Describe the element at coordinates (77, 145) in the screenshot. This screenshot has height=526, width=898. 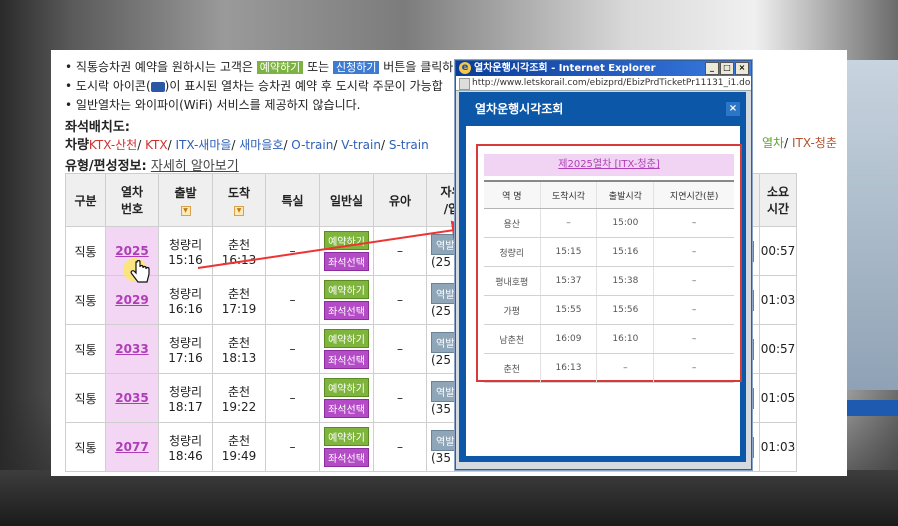
I see `vehicle-label: 차량` at that location.